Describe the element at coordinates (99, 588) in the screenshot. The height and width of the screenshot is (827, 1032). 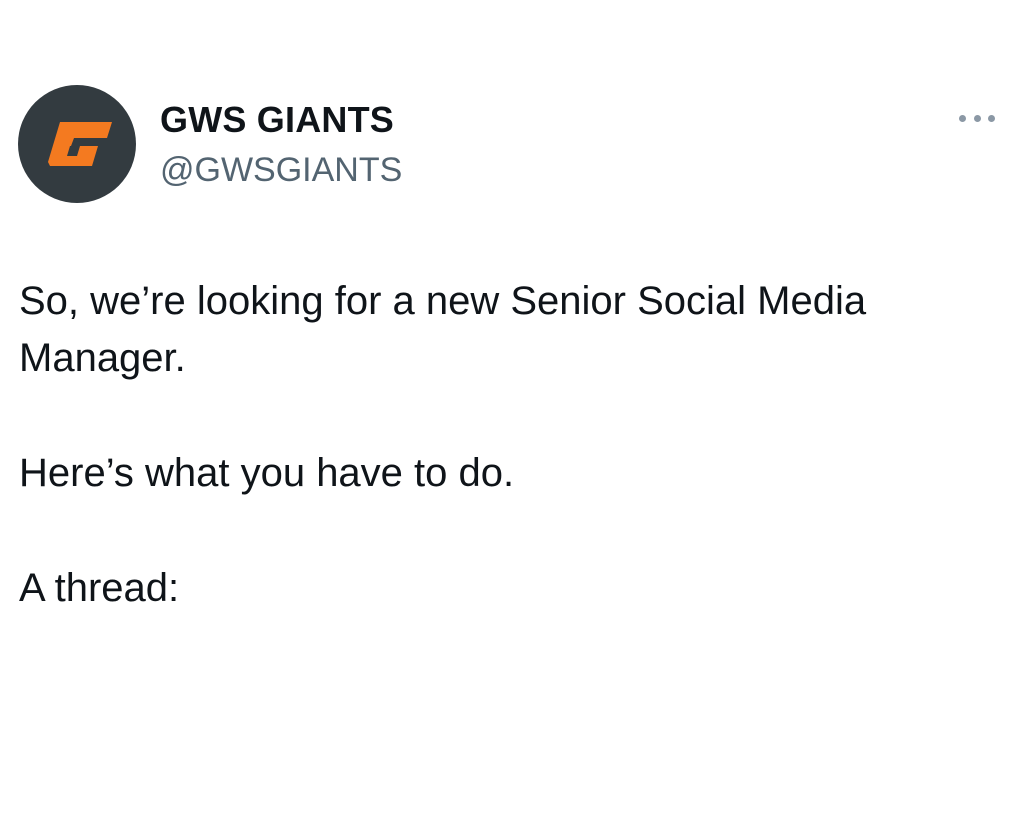
I see `tweet-paragraph: A thread:` at that location.